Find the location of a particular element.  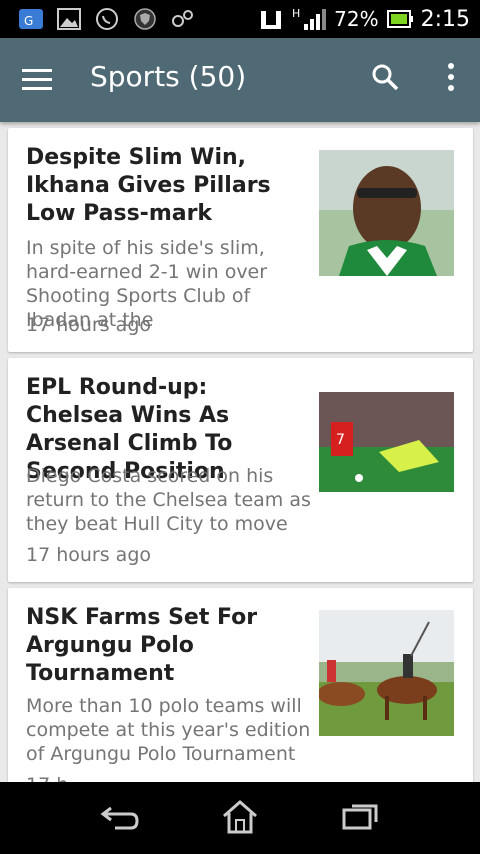

svg-text: 7 is located at coordinates (340, 440).